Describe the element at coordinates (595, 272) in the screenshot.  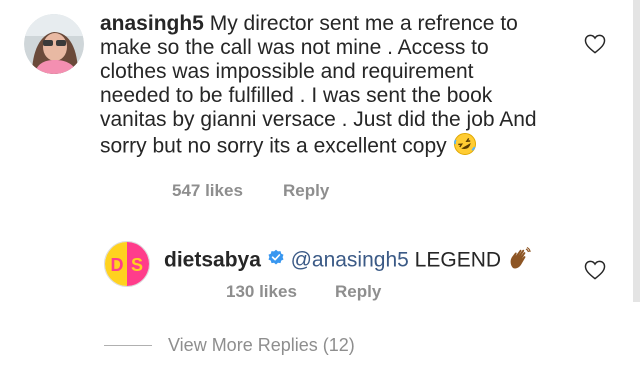
I see `reply-heart-icon` at that location.